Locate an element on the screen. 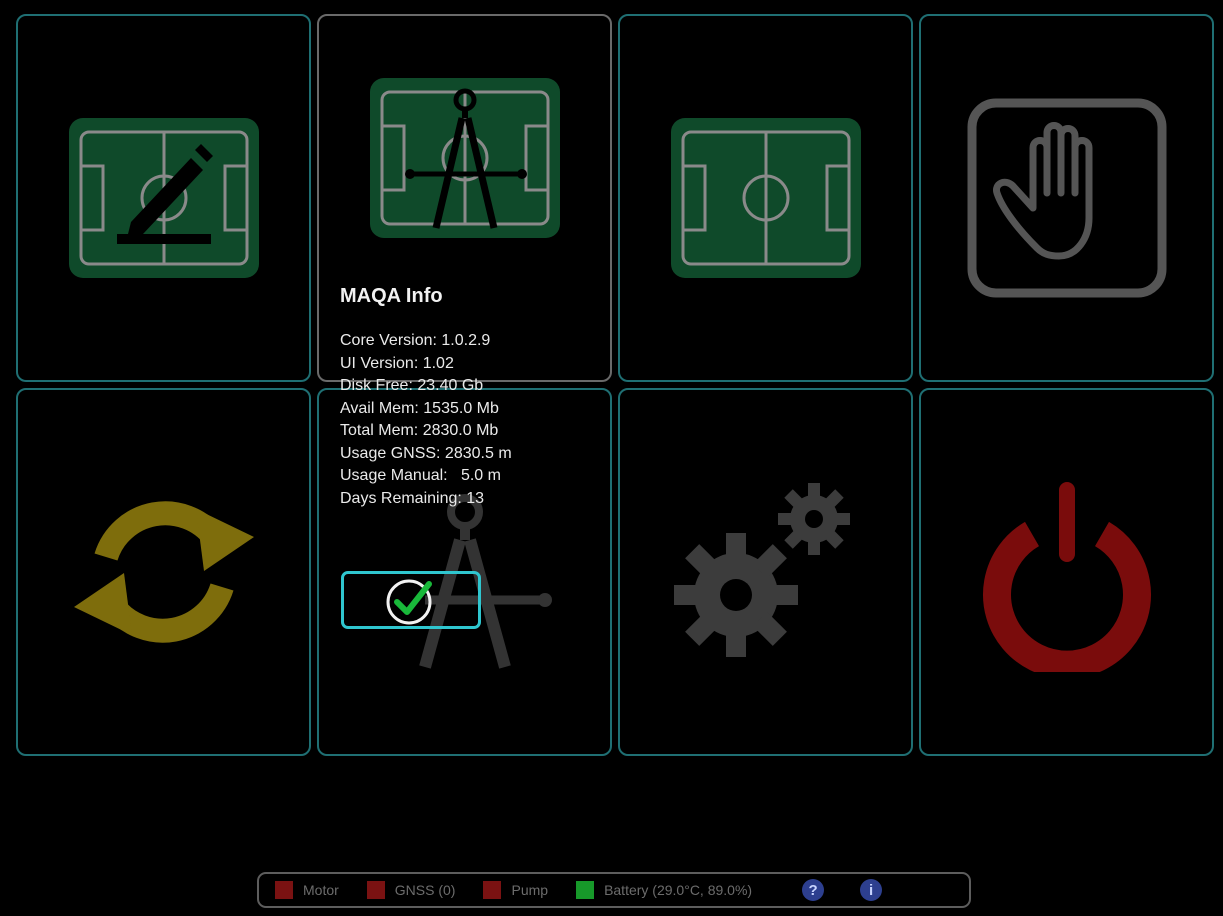  status-battery: Battery (29.0°C, 89.0%) is located at coordinates (664, 890).